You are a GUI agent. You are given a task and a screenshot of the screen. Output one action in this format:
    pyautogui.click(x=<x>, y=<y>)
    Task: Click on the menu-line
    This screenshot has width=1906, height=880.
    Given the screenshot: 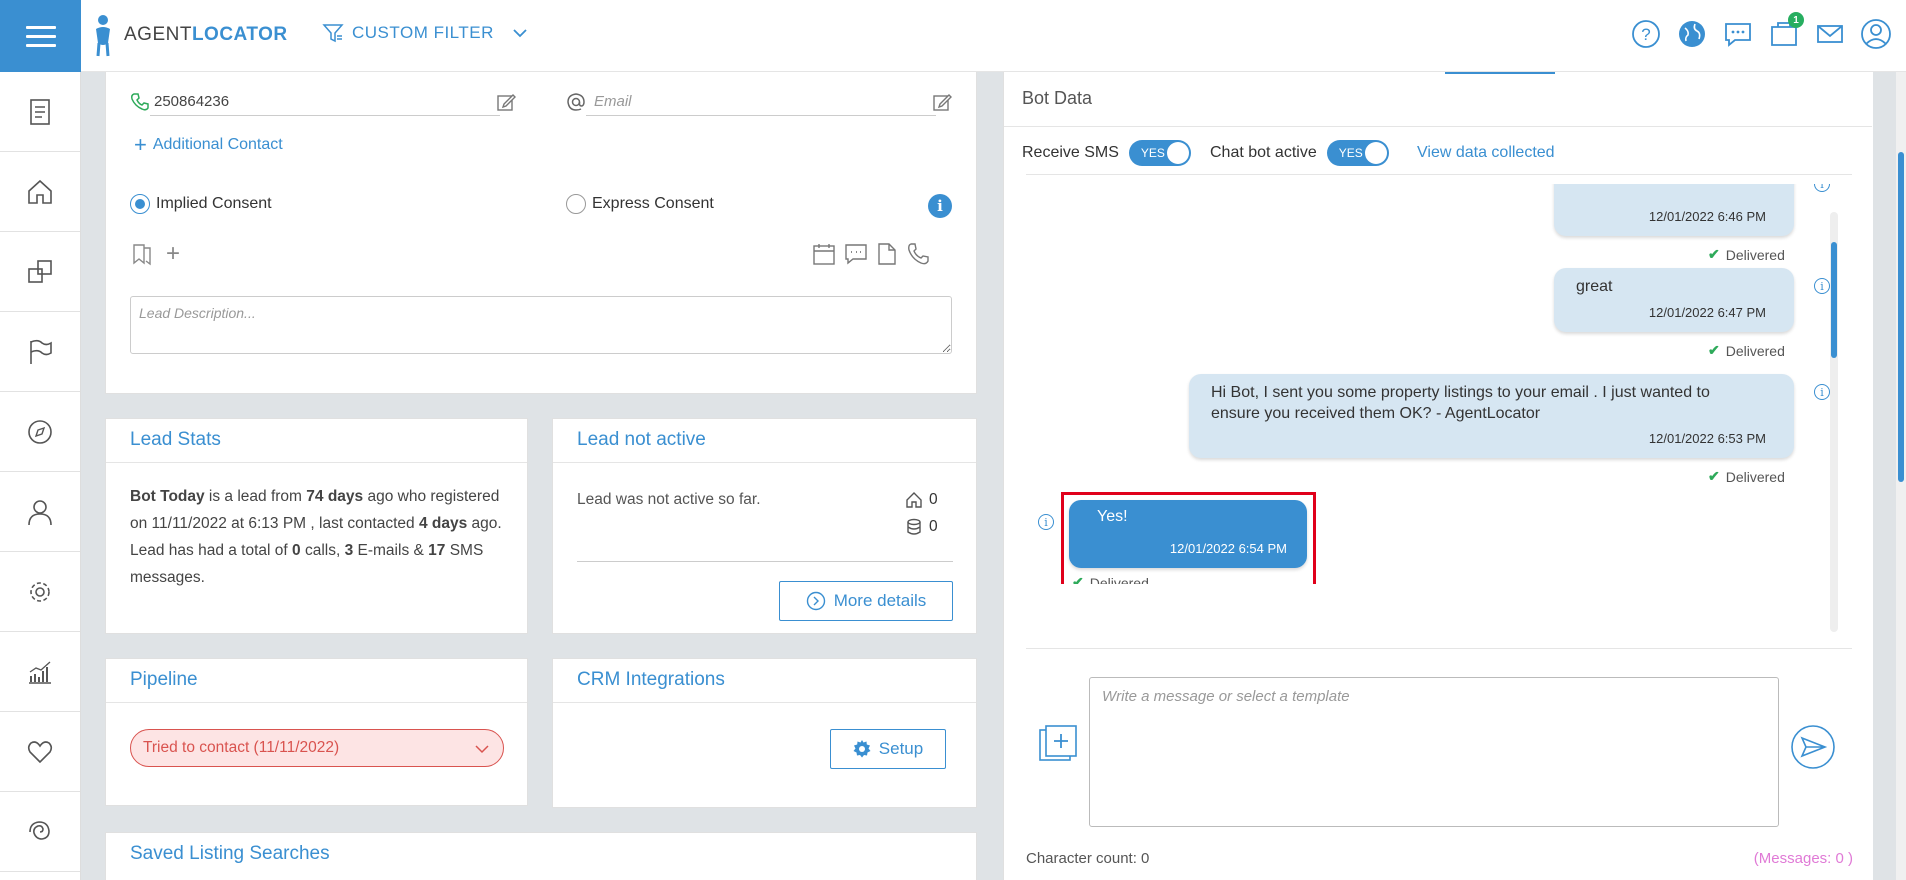 What is the action you would take?
    pyautogui.click(x=40, y=45)
    